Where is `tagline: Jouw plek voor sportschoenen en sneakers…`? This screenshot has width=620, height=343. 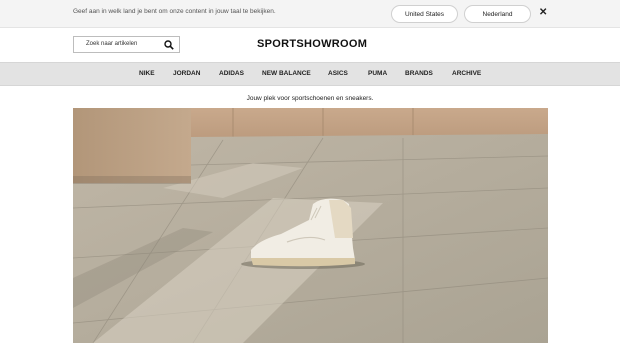
tagline: Jouw plek voor sportschoenen en sneakers… is located at coordinates (310, 98).